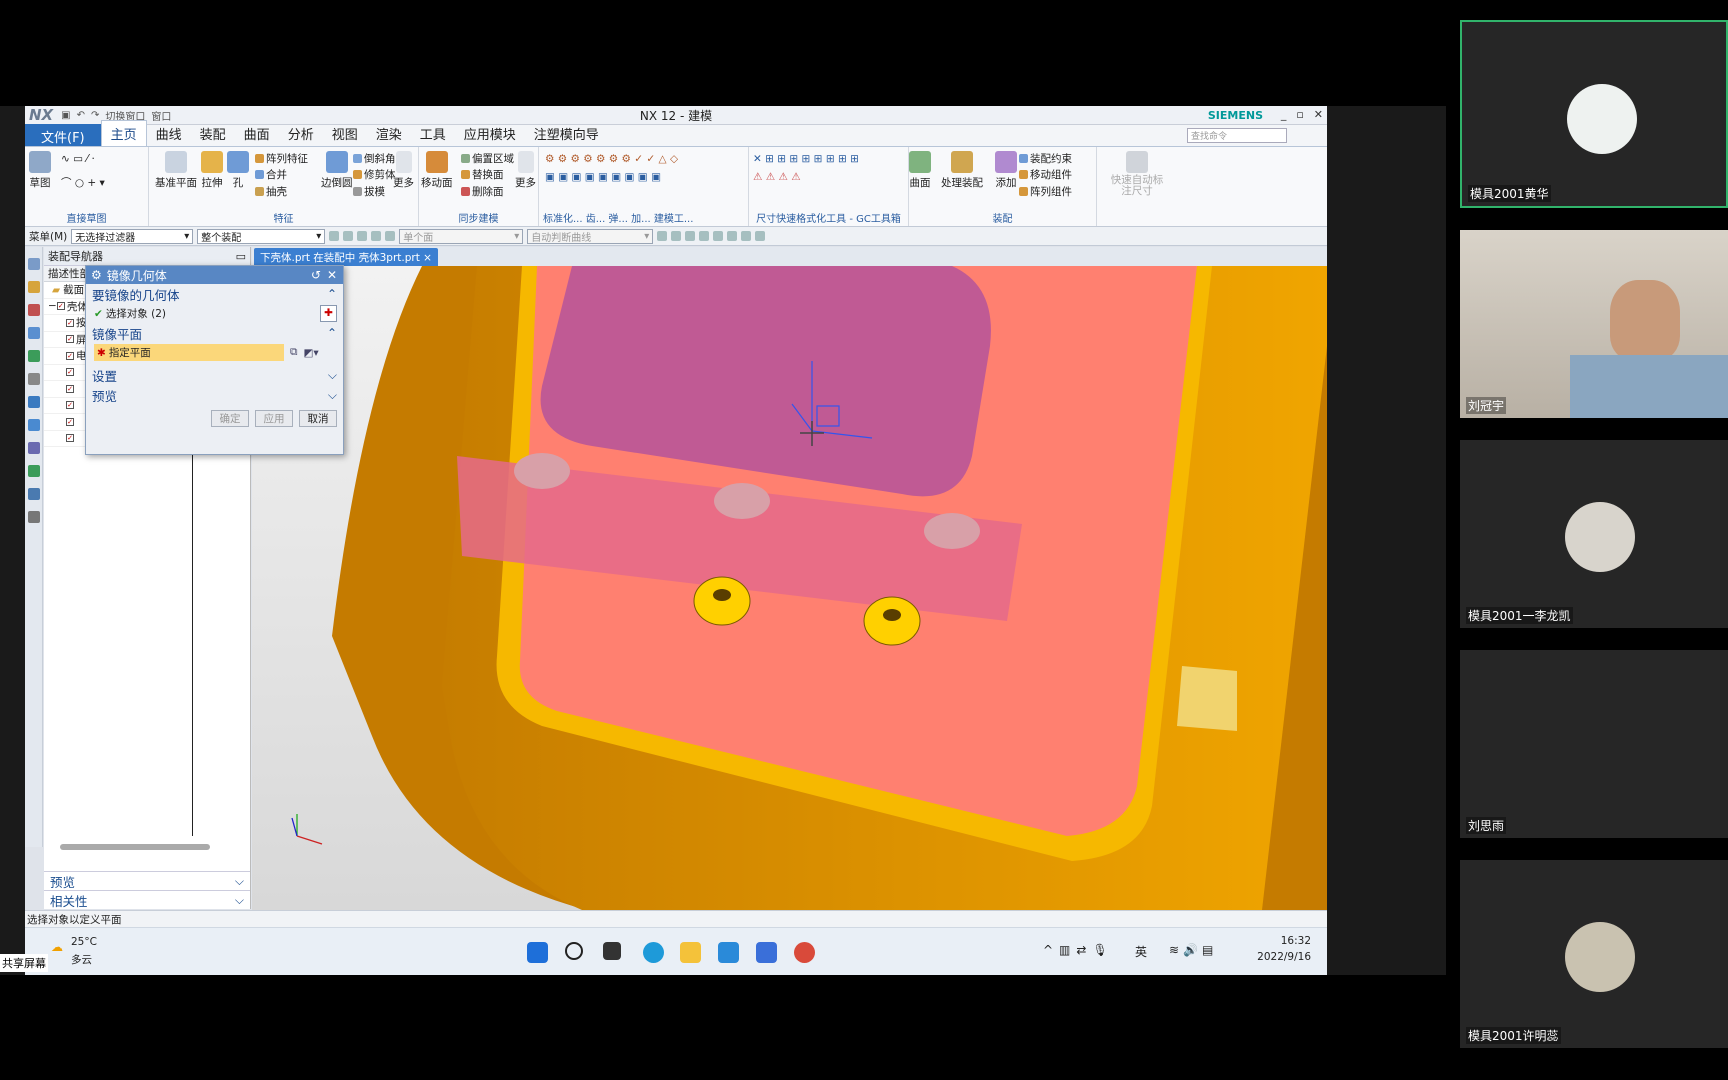 Image resolution: width=1728 pixels, height=1080 pixels. Describe the element at coordinates (65, 115) in the screenshot. I see `save-icon: ▣` at that location.